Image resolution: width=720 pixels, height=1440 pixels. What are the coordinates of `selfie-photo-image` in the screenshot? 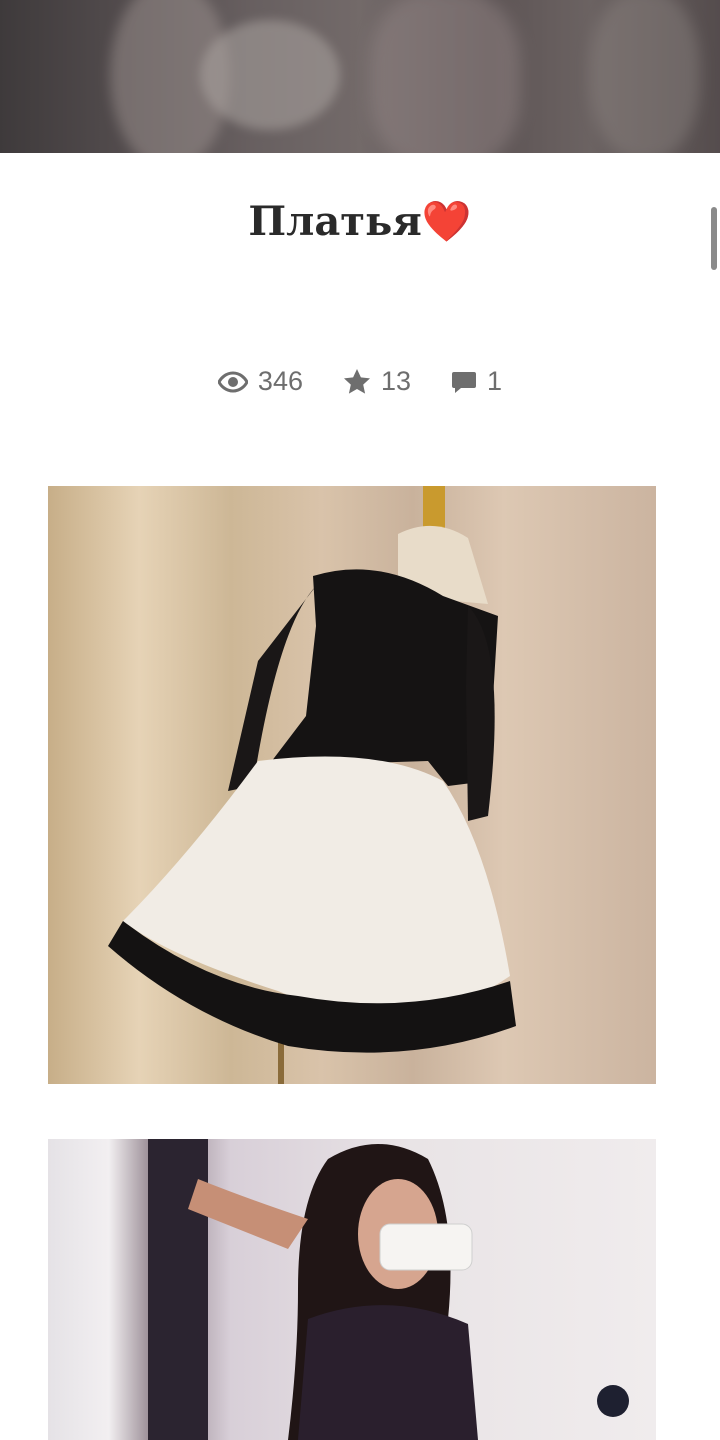 It's located at (388, 1289).